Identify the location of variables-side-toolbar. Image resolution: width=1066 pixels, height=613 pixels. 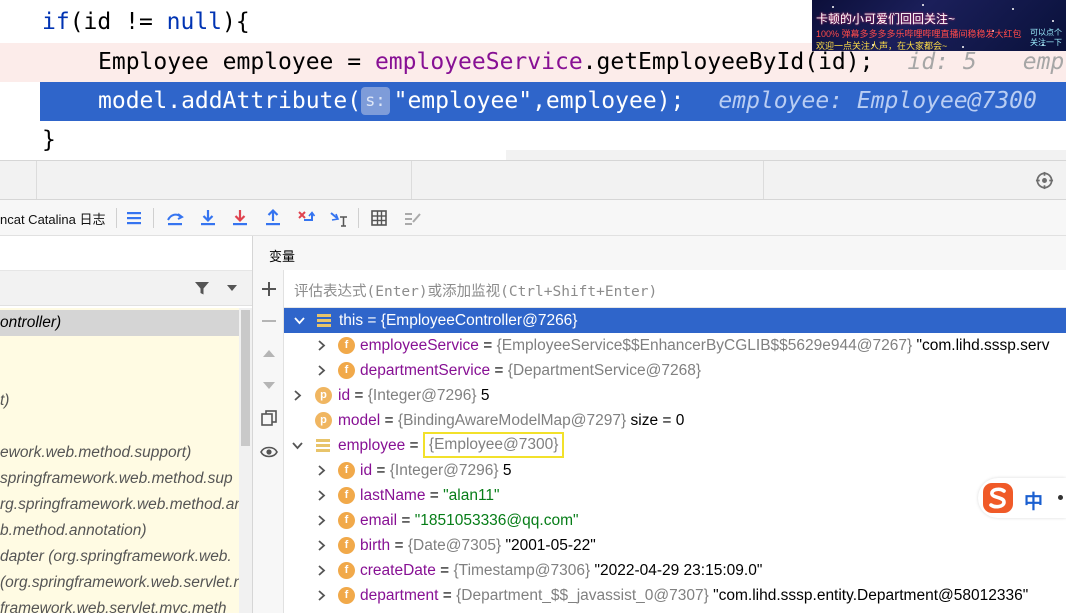
(268, 441).